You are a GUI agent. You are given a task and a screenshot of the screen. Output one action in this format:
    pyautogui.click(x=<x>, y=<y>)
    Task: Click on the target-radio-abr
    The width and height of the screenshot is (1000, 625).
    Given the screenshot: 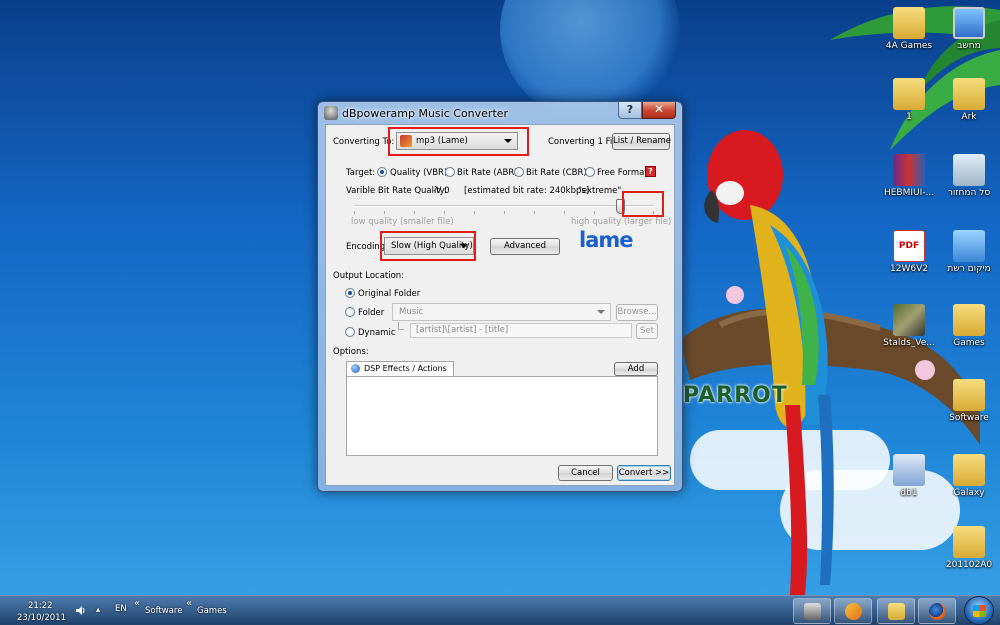 What is the action you would take?
    pyautogui.click(x=450, y=172)
    